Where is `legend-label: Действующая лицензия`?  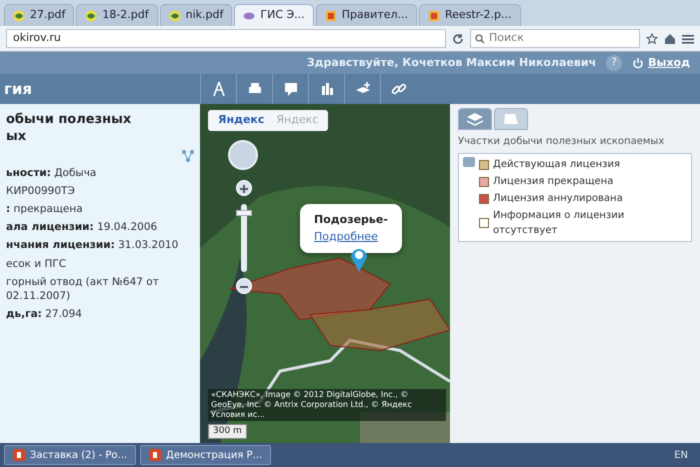
legend-label: Действующая лицензия is located at coordinates (556, 165).